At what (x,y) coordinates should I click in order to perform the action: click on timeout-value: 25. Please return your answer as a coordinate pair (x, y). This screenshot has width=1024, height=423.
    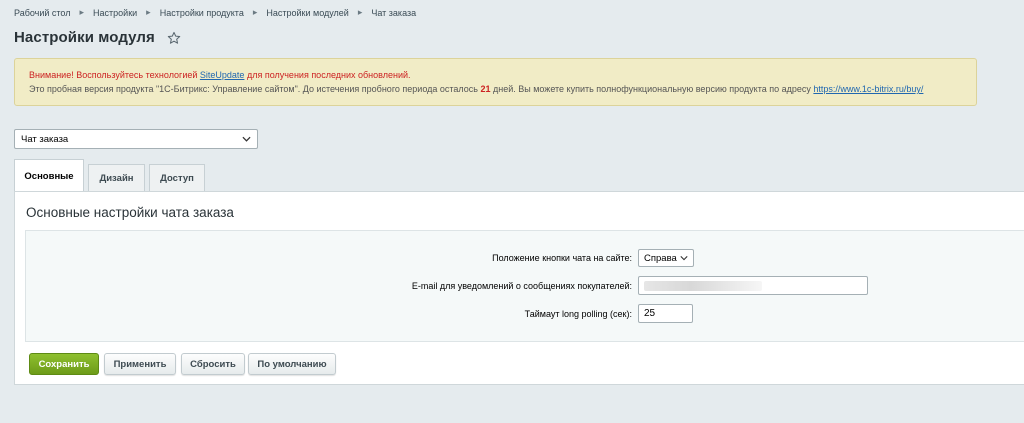
    Looking at the image, I should click on (650, 313).